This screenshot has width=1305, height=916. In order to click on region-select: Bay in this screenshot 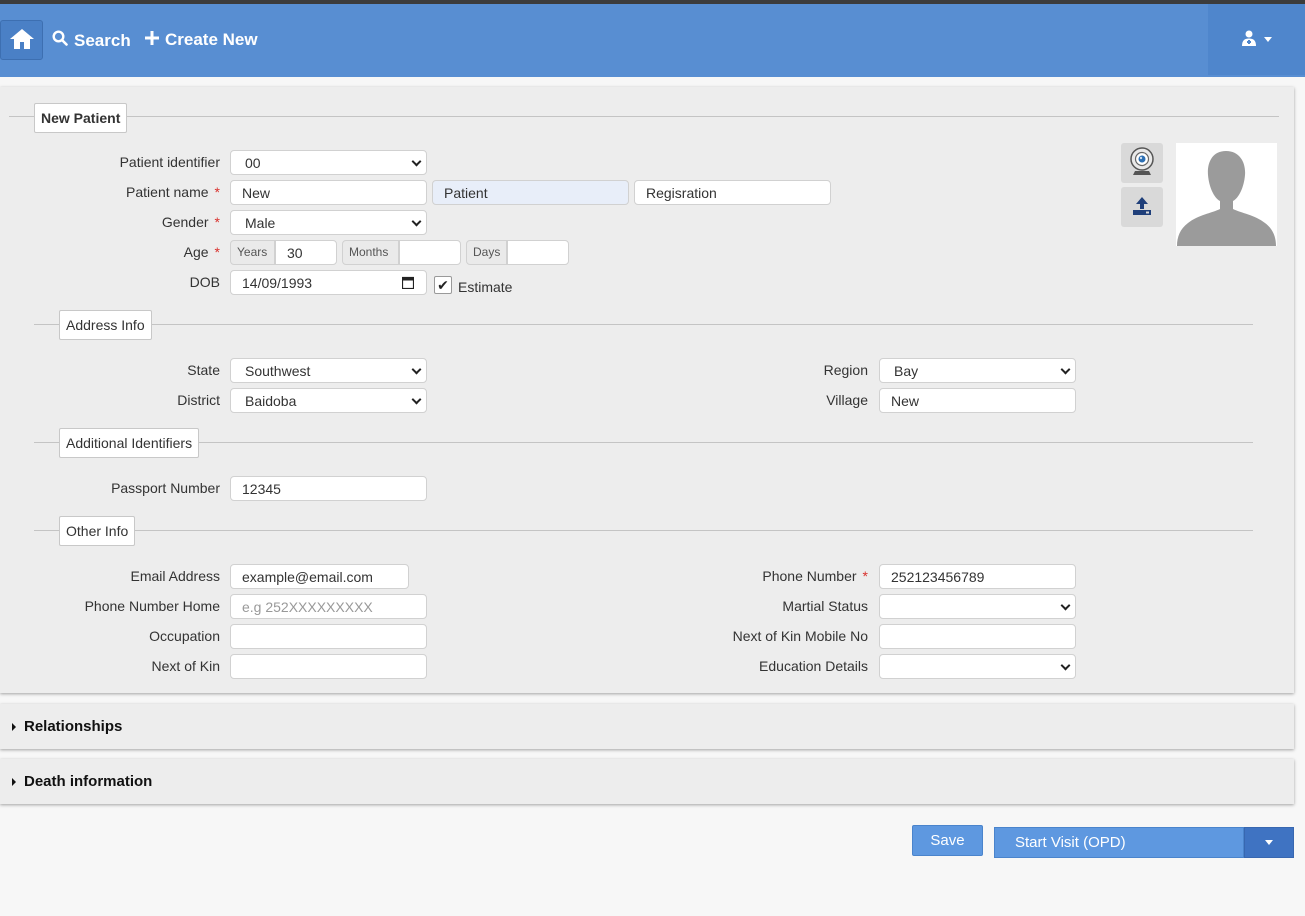, I will do `click(977, 370)`.